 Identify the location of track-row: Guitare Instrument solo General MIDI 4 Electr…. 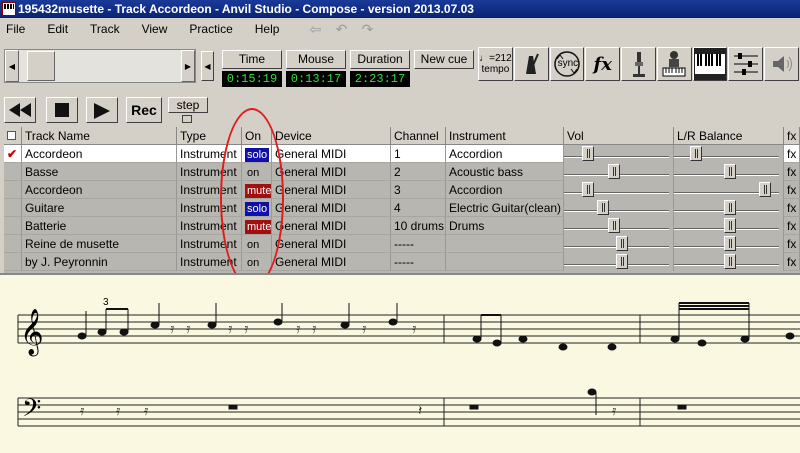
(402, 208).